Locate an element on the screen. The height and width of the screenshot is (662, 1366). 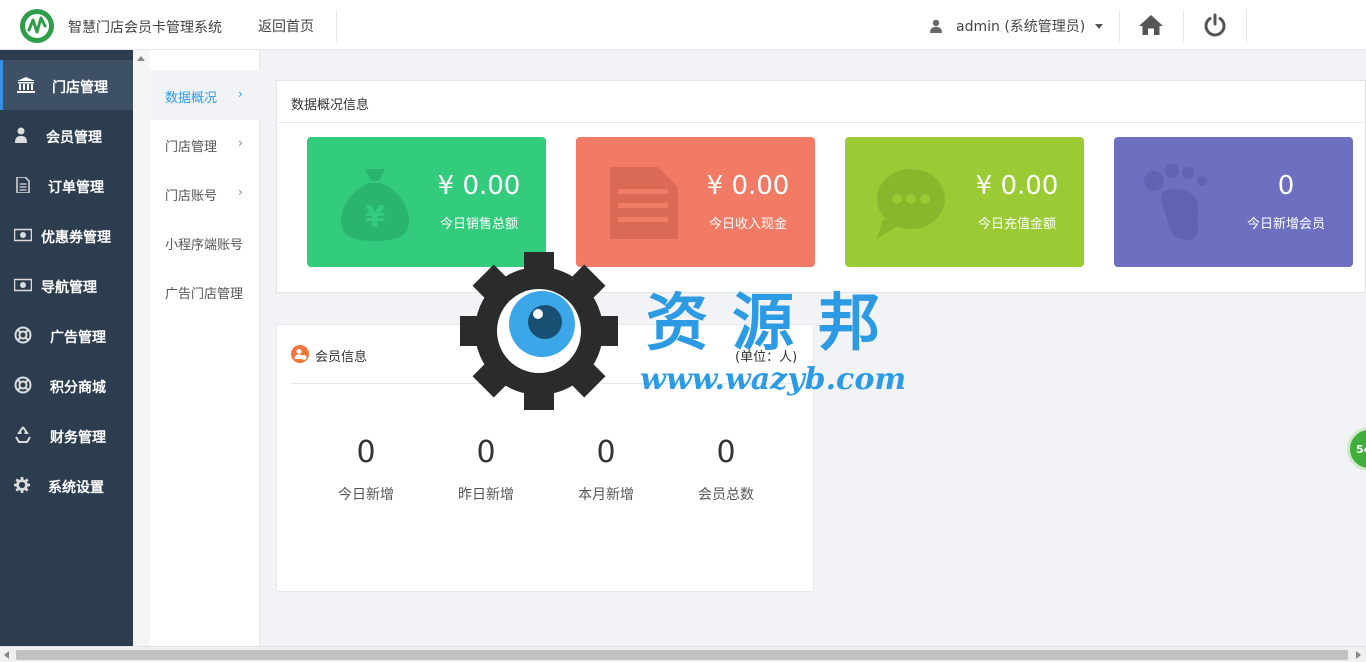
header: 智慧门店会员卡管理系统 返回首页 admin (系统管理员) is located at coordinates (683, 25).